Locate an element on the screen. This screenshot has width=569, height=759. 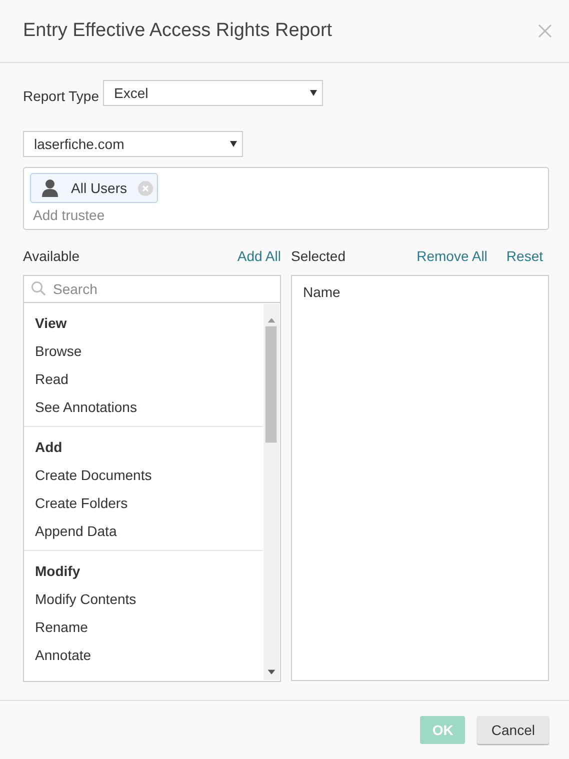
search-field: Search is located at coordinates (152, 289).